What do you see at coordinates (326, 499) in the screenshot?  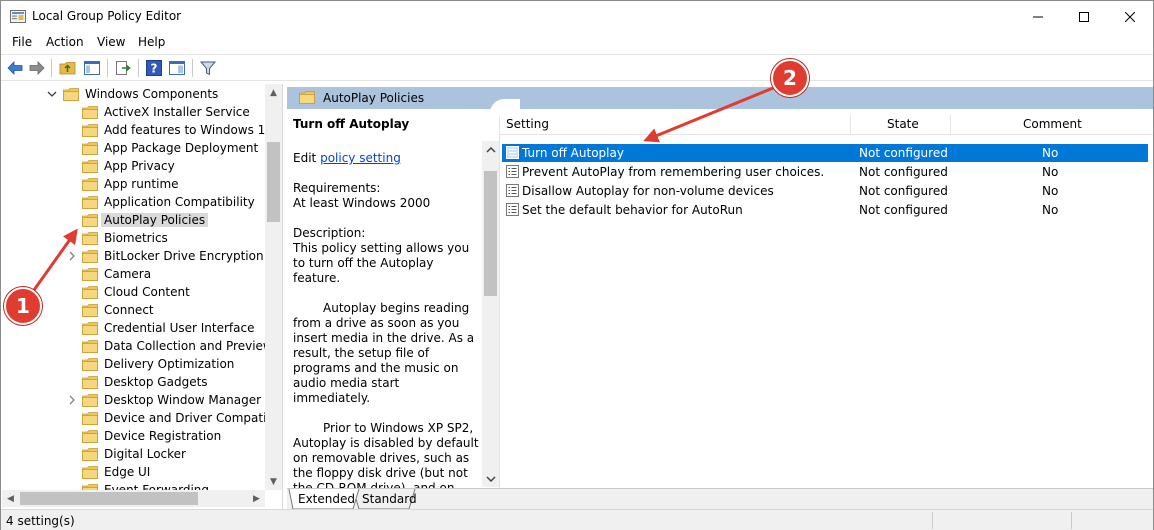 I see `tab-extended: Extended` at bounding box center [326, 499].